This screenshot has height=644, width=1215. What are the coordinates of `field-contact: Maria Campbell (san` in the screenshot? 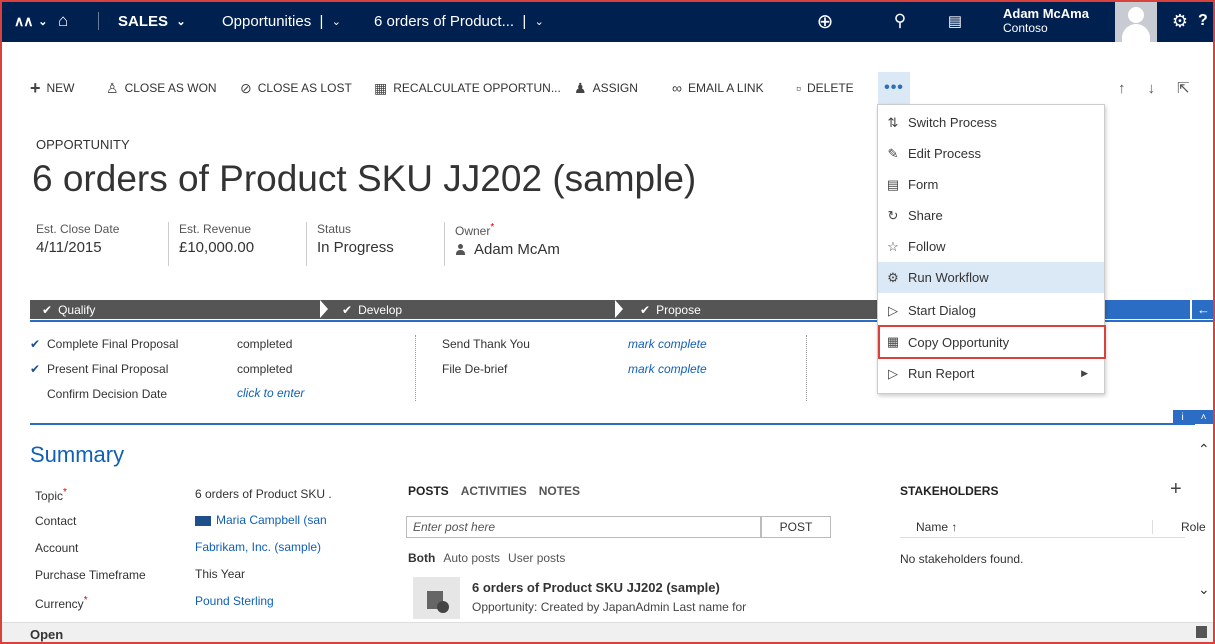 It's located at (261, 520).